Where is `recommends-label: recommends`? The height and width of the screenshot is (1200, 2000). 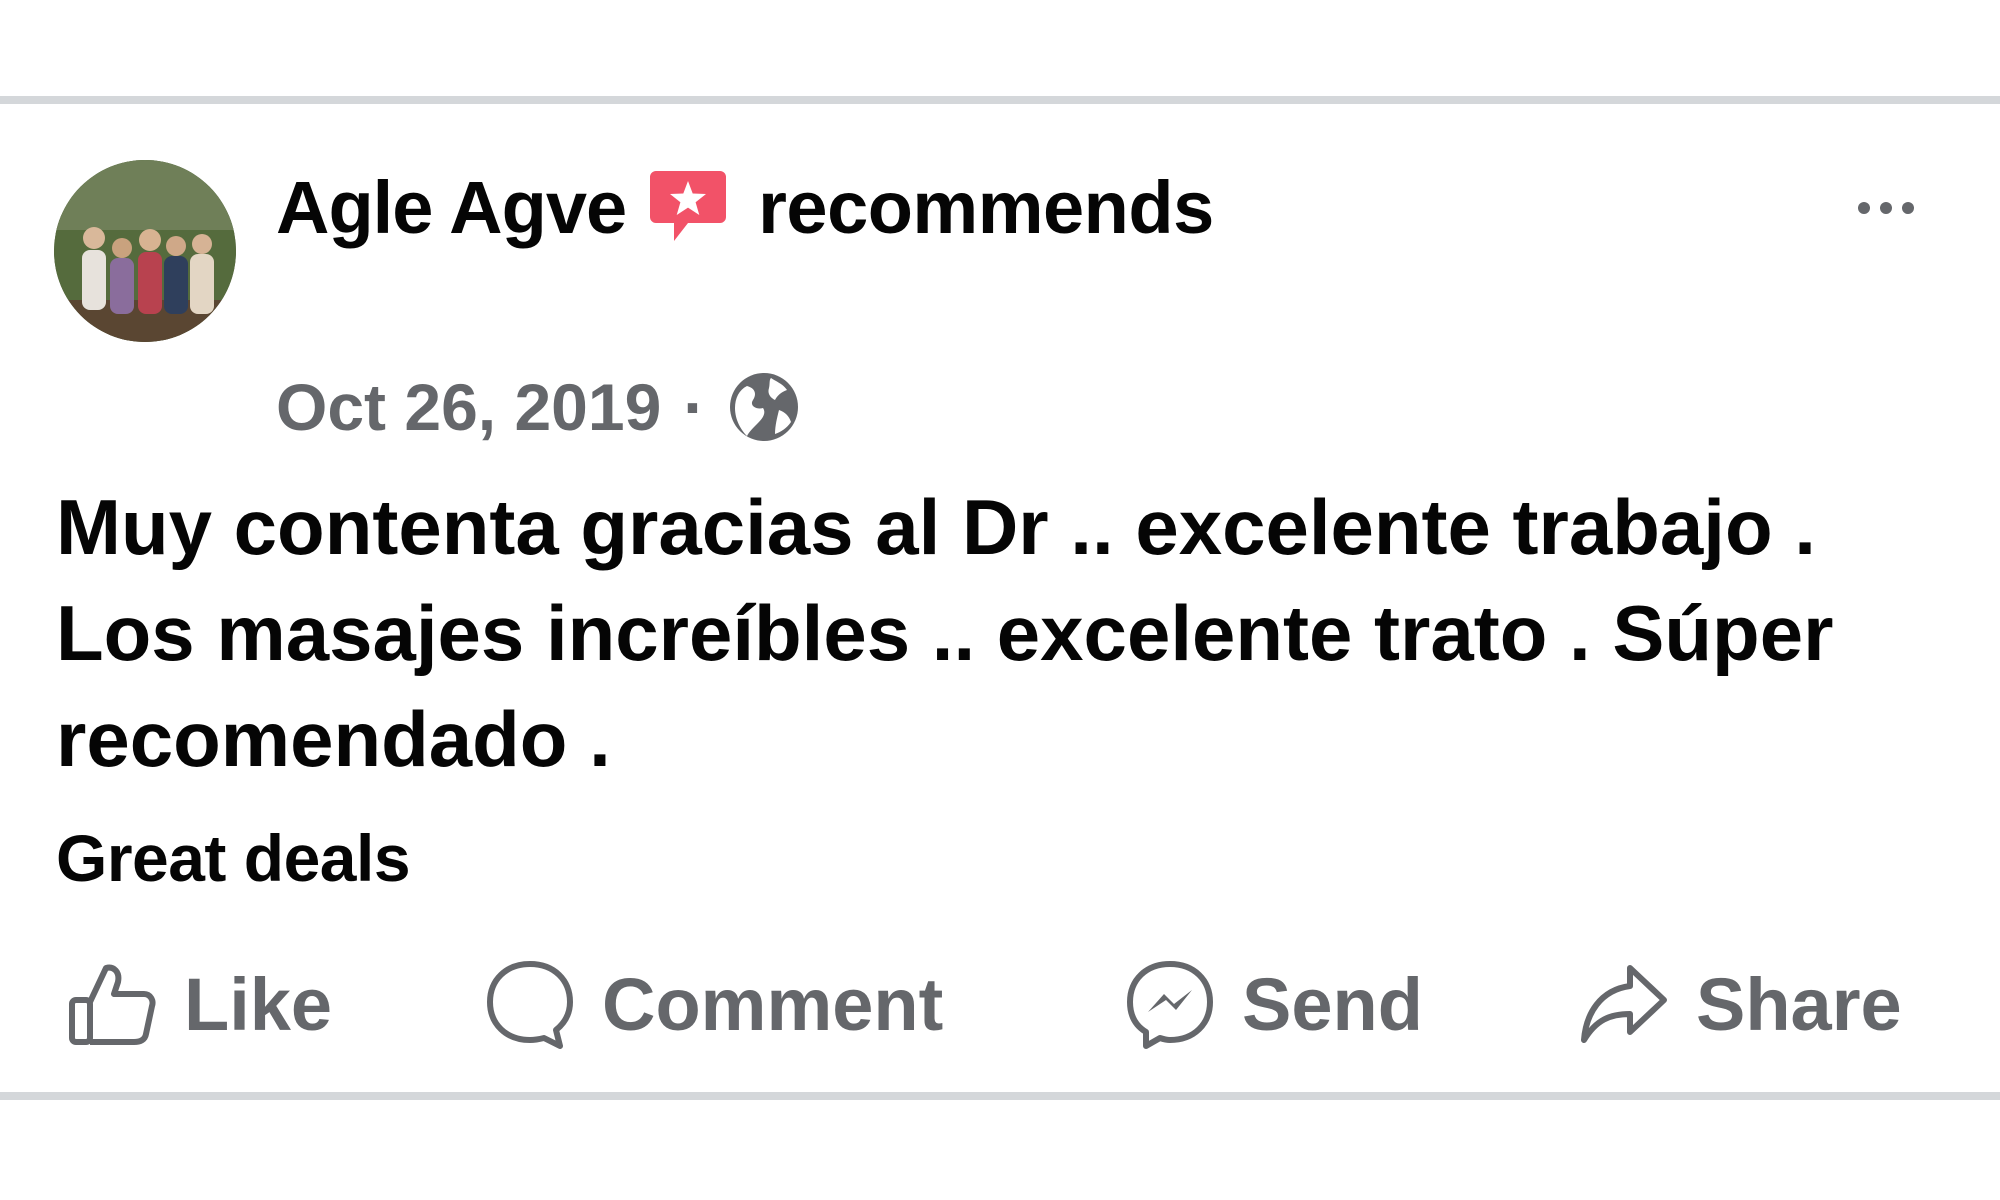 recommends-label: recommends is located at coordinates (986, 207).